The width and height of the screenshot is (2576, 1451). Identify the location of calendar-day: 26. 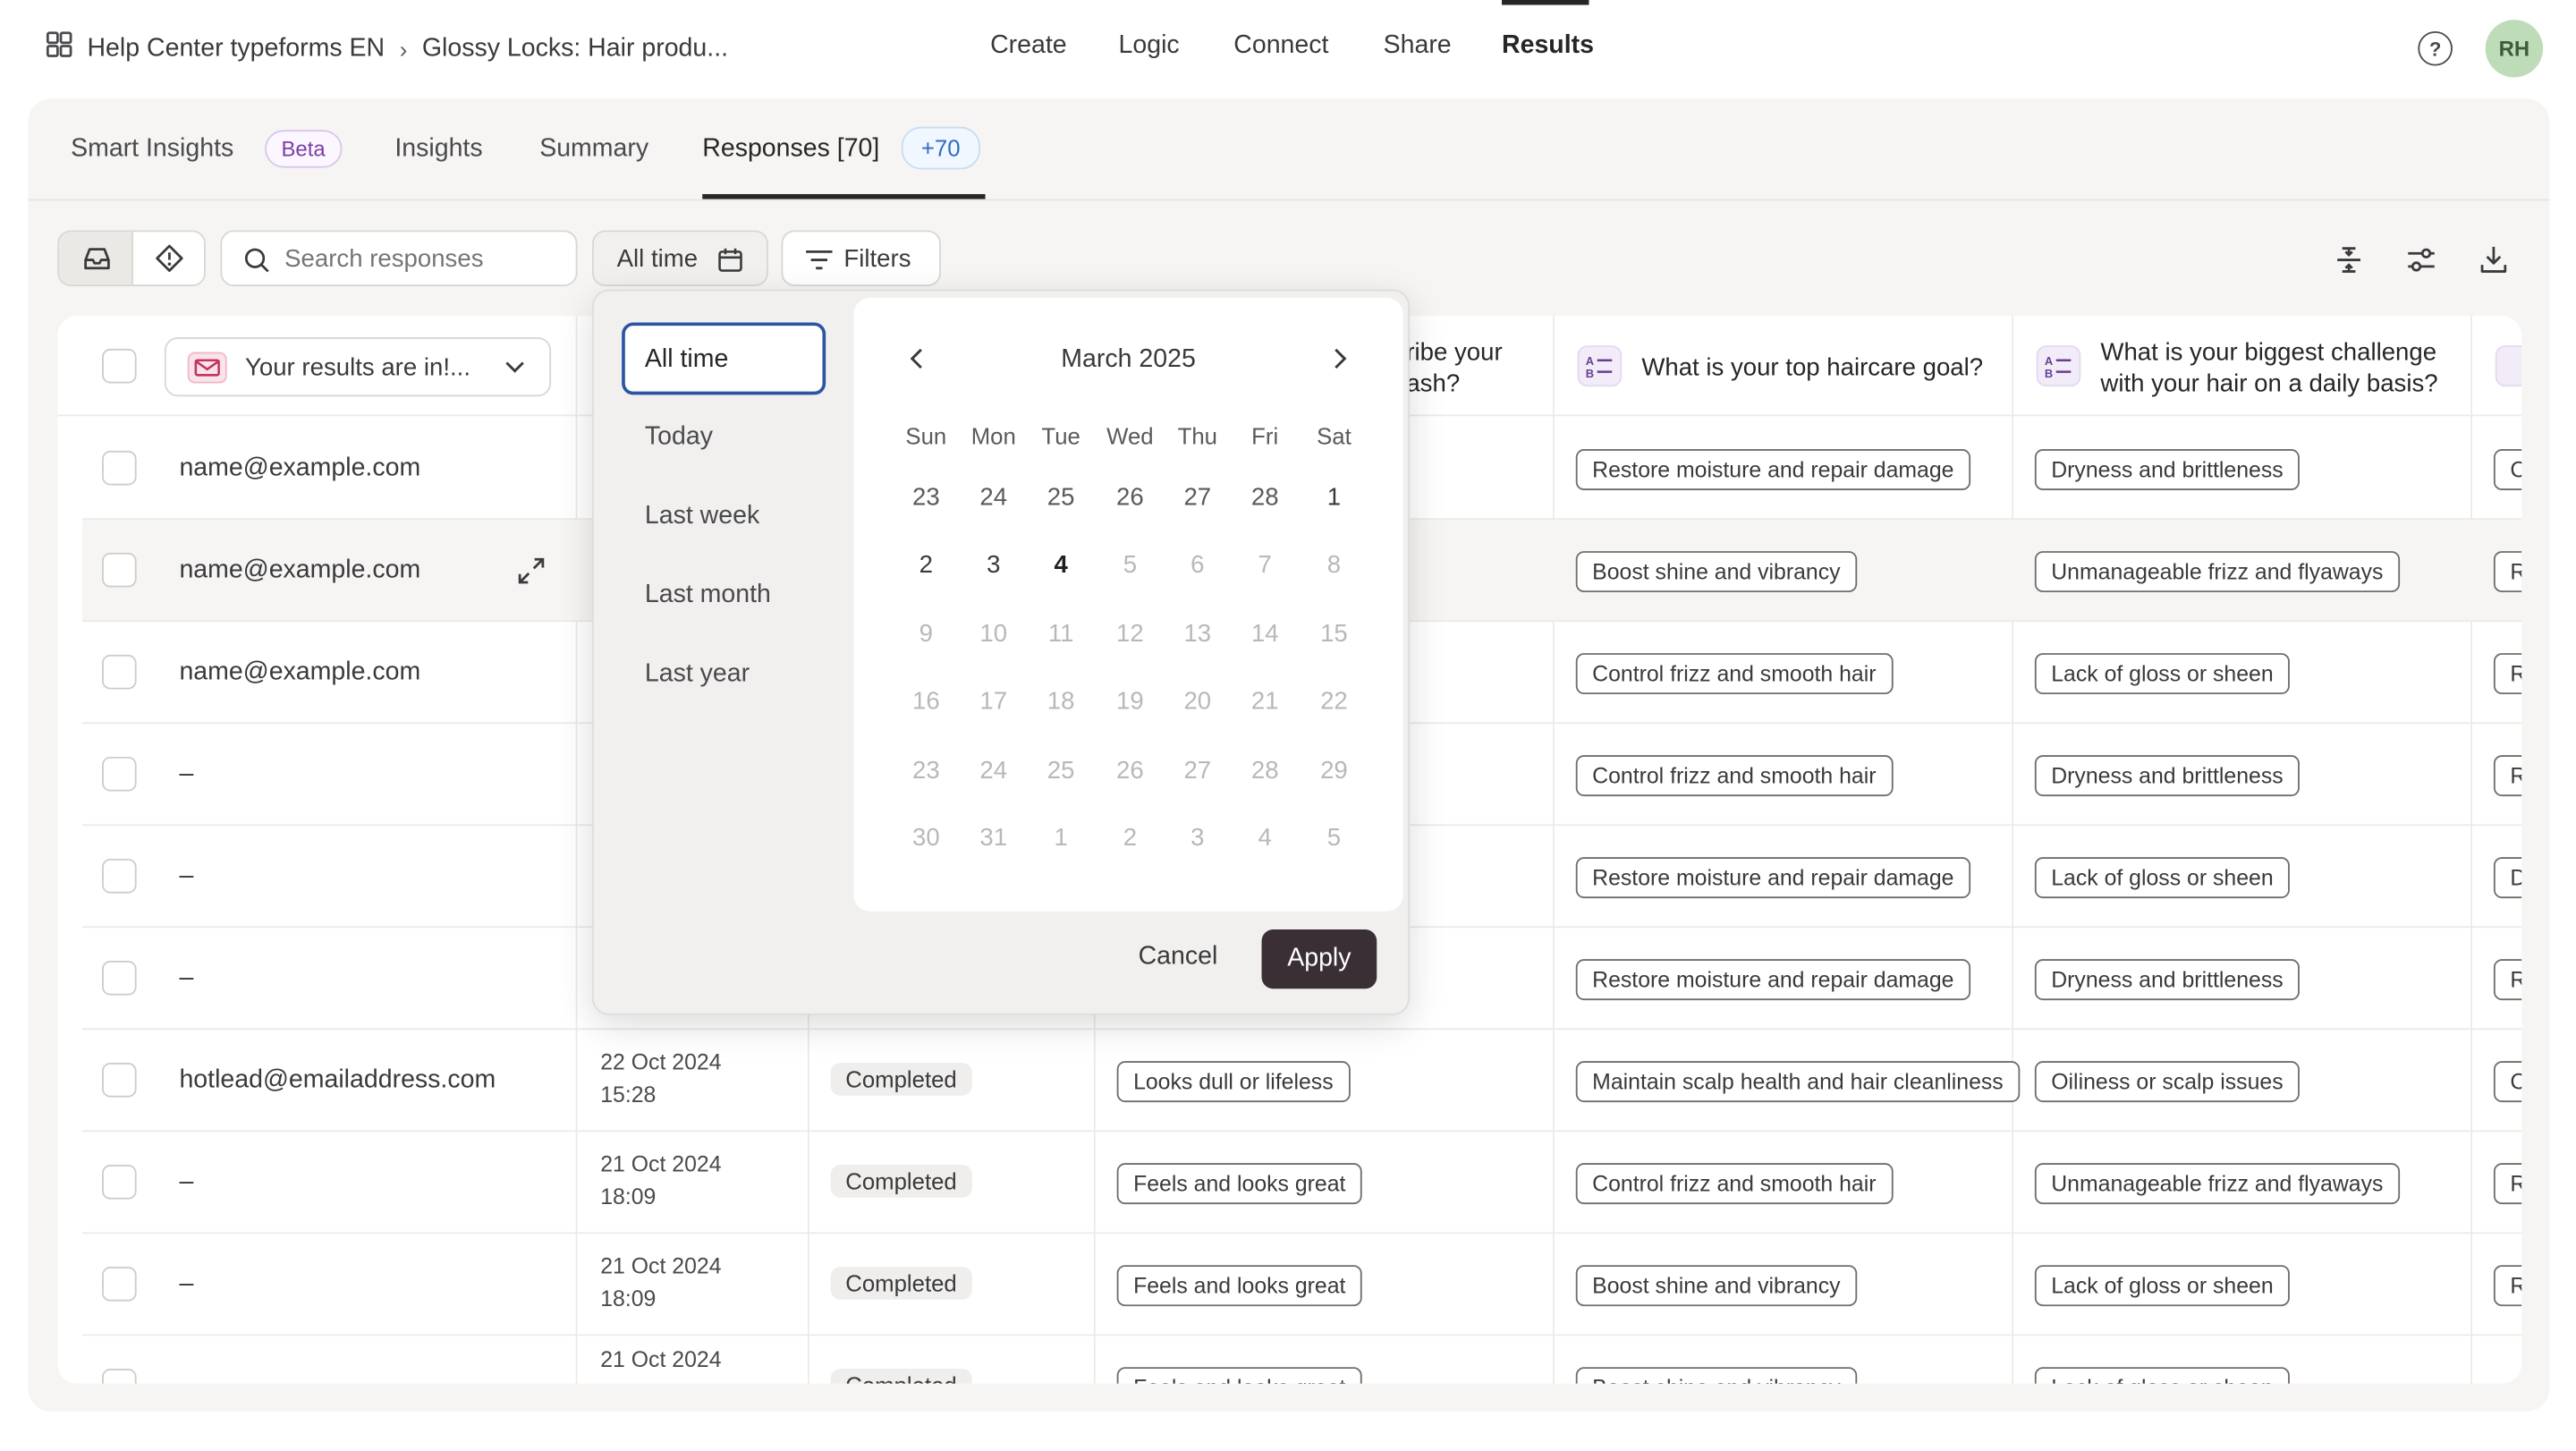
(1130, 498).